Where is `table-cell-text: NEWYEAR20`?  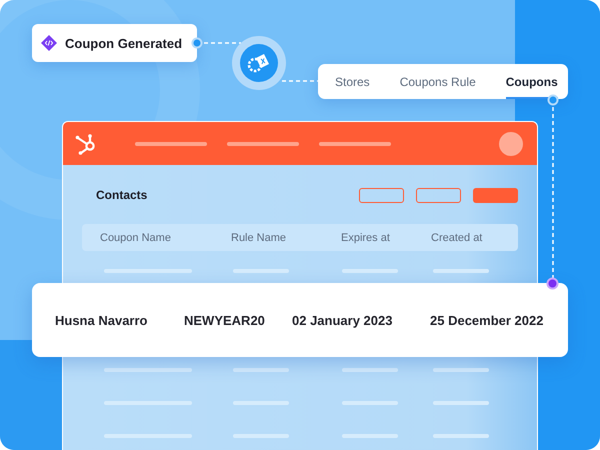
table-cell-text: NEWYEAR20 is located at coordinates (225, 320).